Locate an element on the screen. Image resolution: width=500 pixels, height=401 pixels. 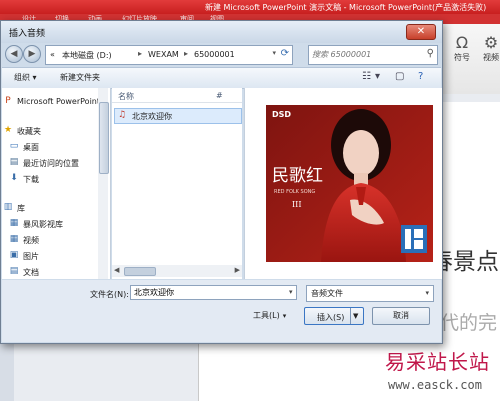
organize-button: 组织 ▾ is located at coordinates (25, 77).